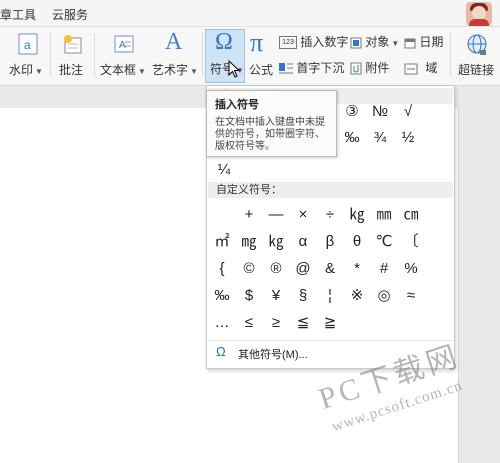 The image size is (500, 463). What do you see at coordinates (478, 56) in the screenshot?
I see `hyperlink-button: 超链接` at bounding box center [478, 56].